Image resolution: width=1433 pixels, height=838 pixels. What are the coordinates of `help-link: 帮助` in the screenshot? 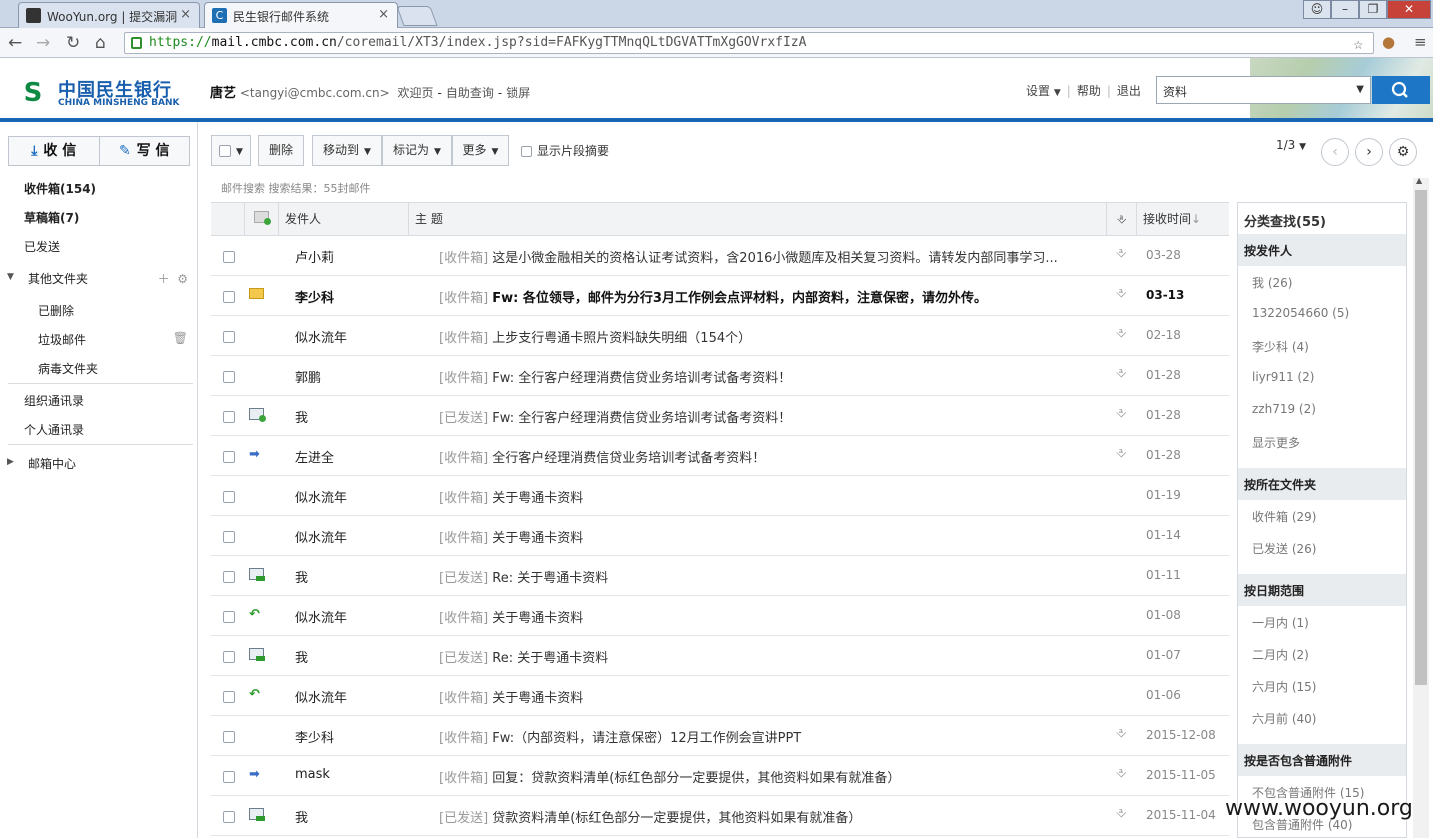 It's located at (1089, 91).